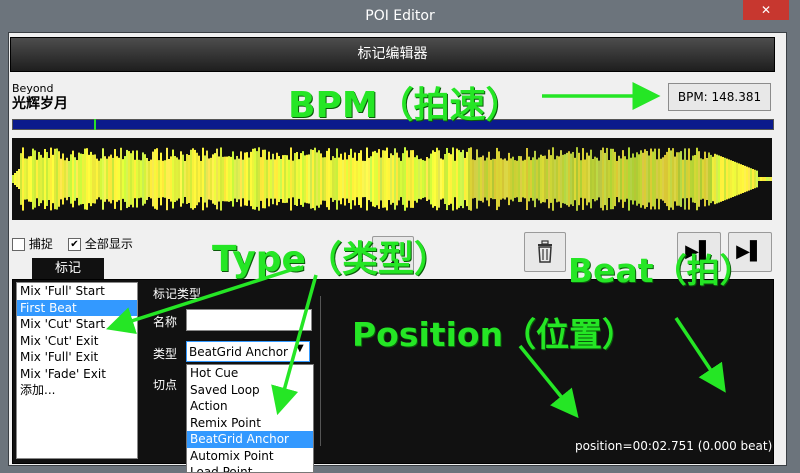  I want to click on arrow-position, so click(548, 381).